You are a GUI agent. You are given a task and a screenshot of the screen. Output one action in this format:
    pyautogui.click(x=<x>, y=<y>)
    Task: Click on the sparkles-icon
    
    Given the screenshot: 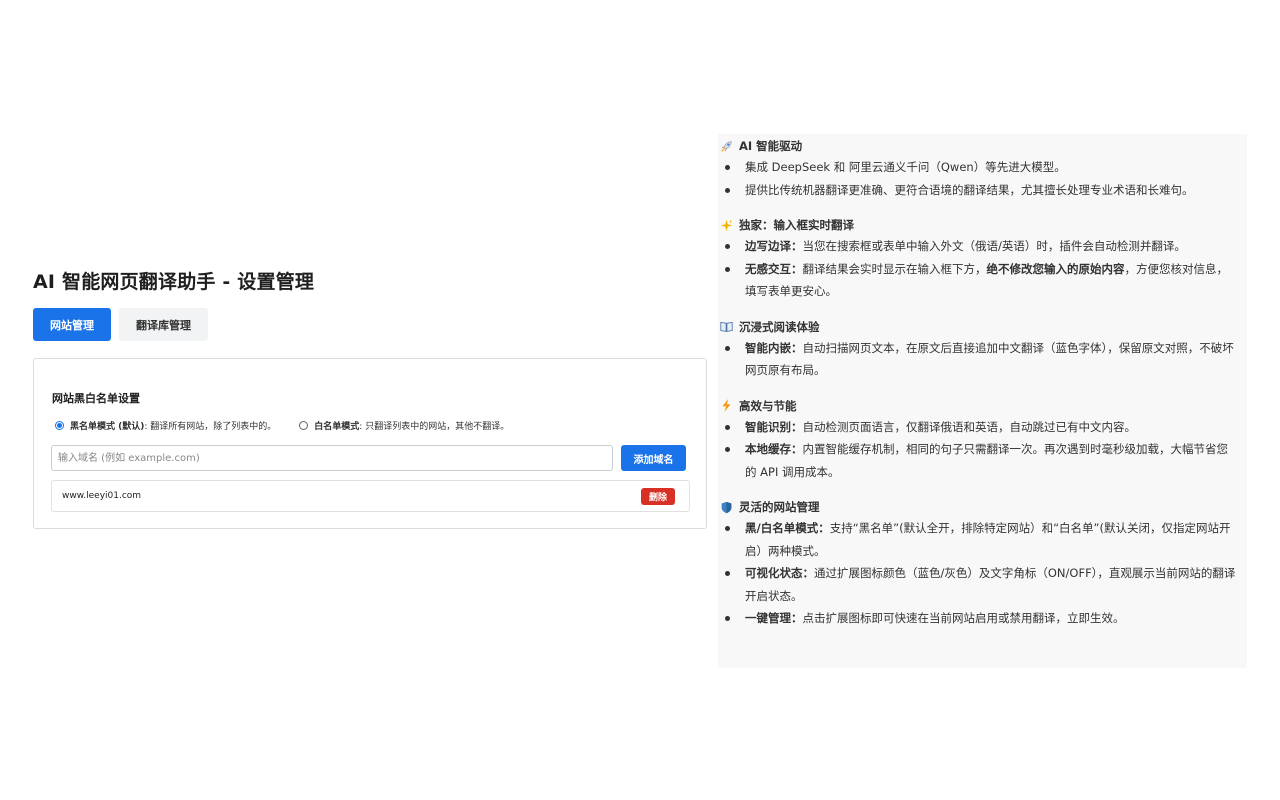 What is the action you would take?
    pyautogui.click(x=726, y=225)
    